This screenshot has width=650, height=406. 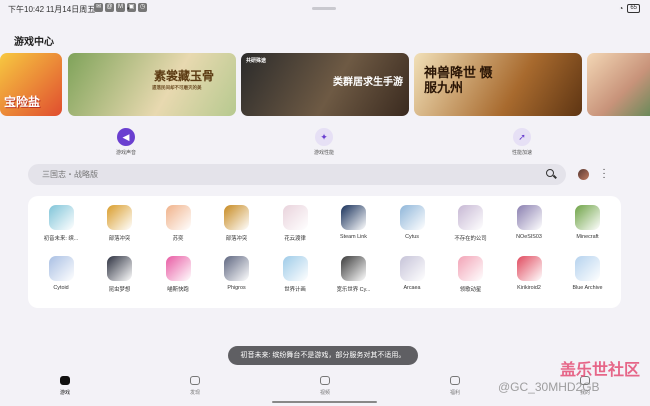 What do you see at coordinates (412, 273) in the screenshot?
I see `app-item: Arcaea` at bounding box center [412, 273].